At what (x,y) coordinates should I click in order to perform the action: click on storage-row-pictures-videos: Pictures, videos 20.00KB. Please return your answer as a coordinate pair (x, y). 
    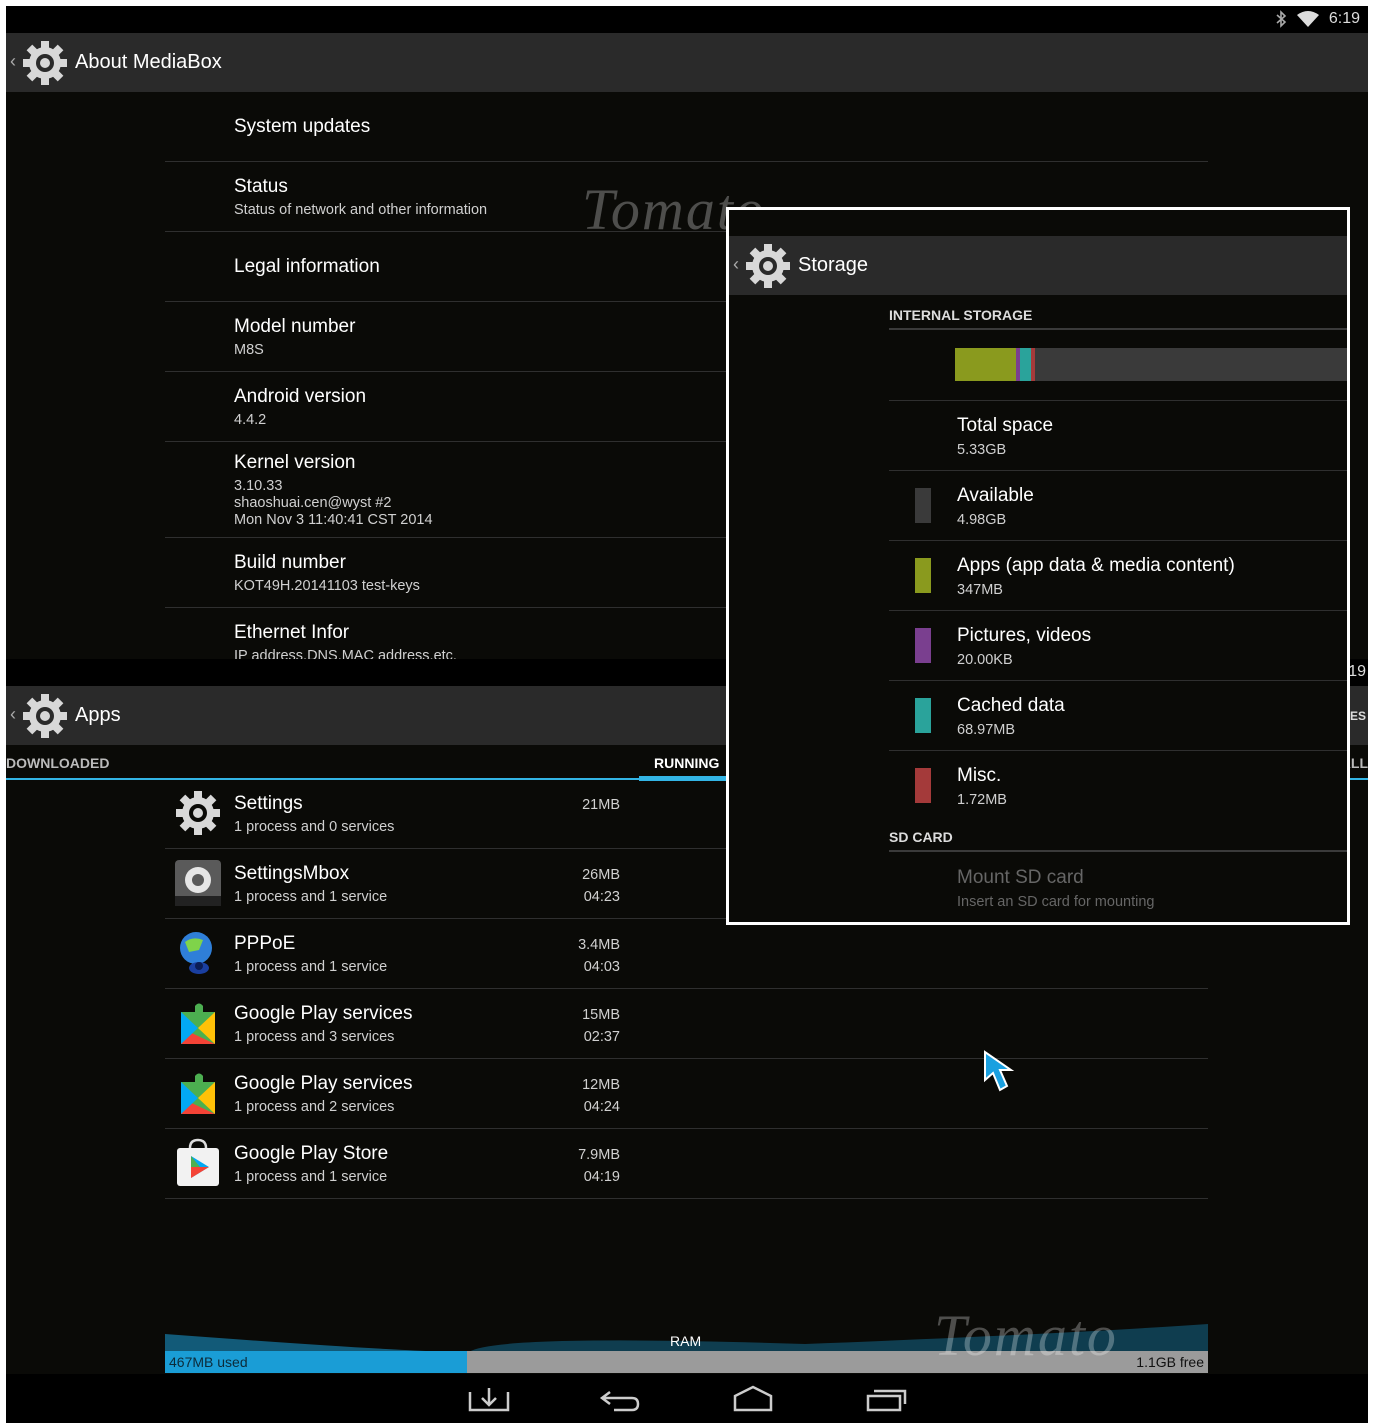
    Looking at the image, I should click on (1118, 646).